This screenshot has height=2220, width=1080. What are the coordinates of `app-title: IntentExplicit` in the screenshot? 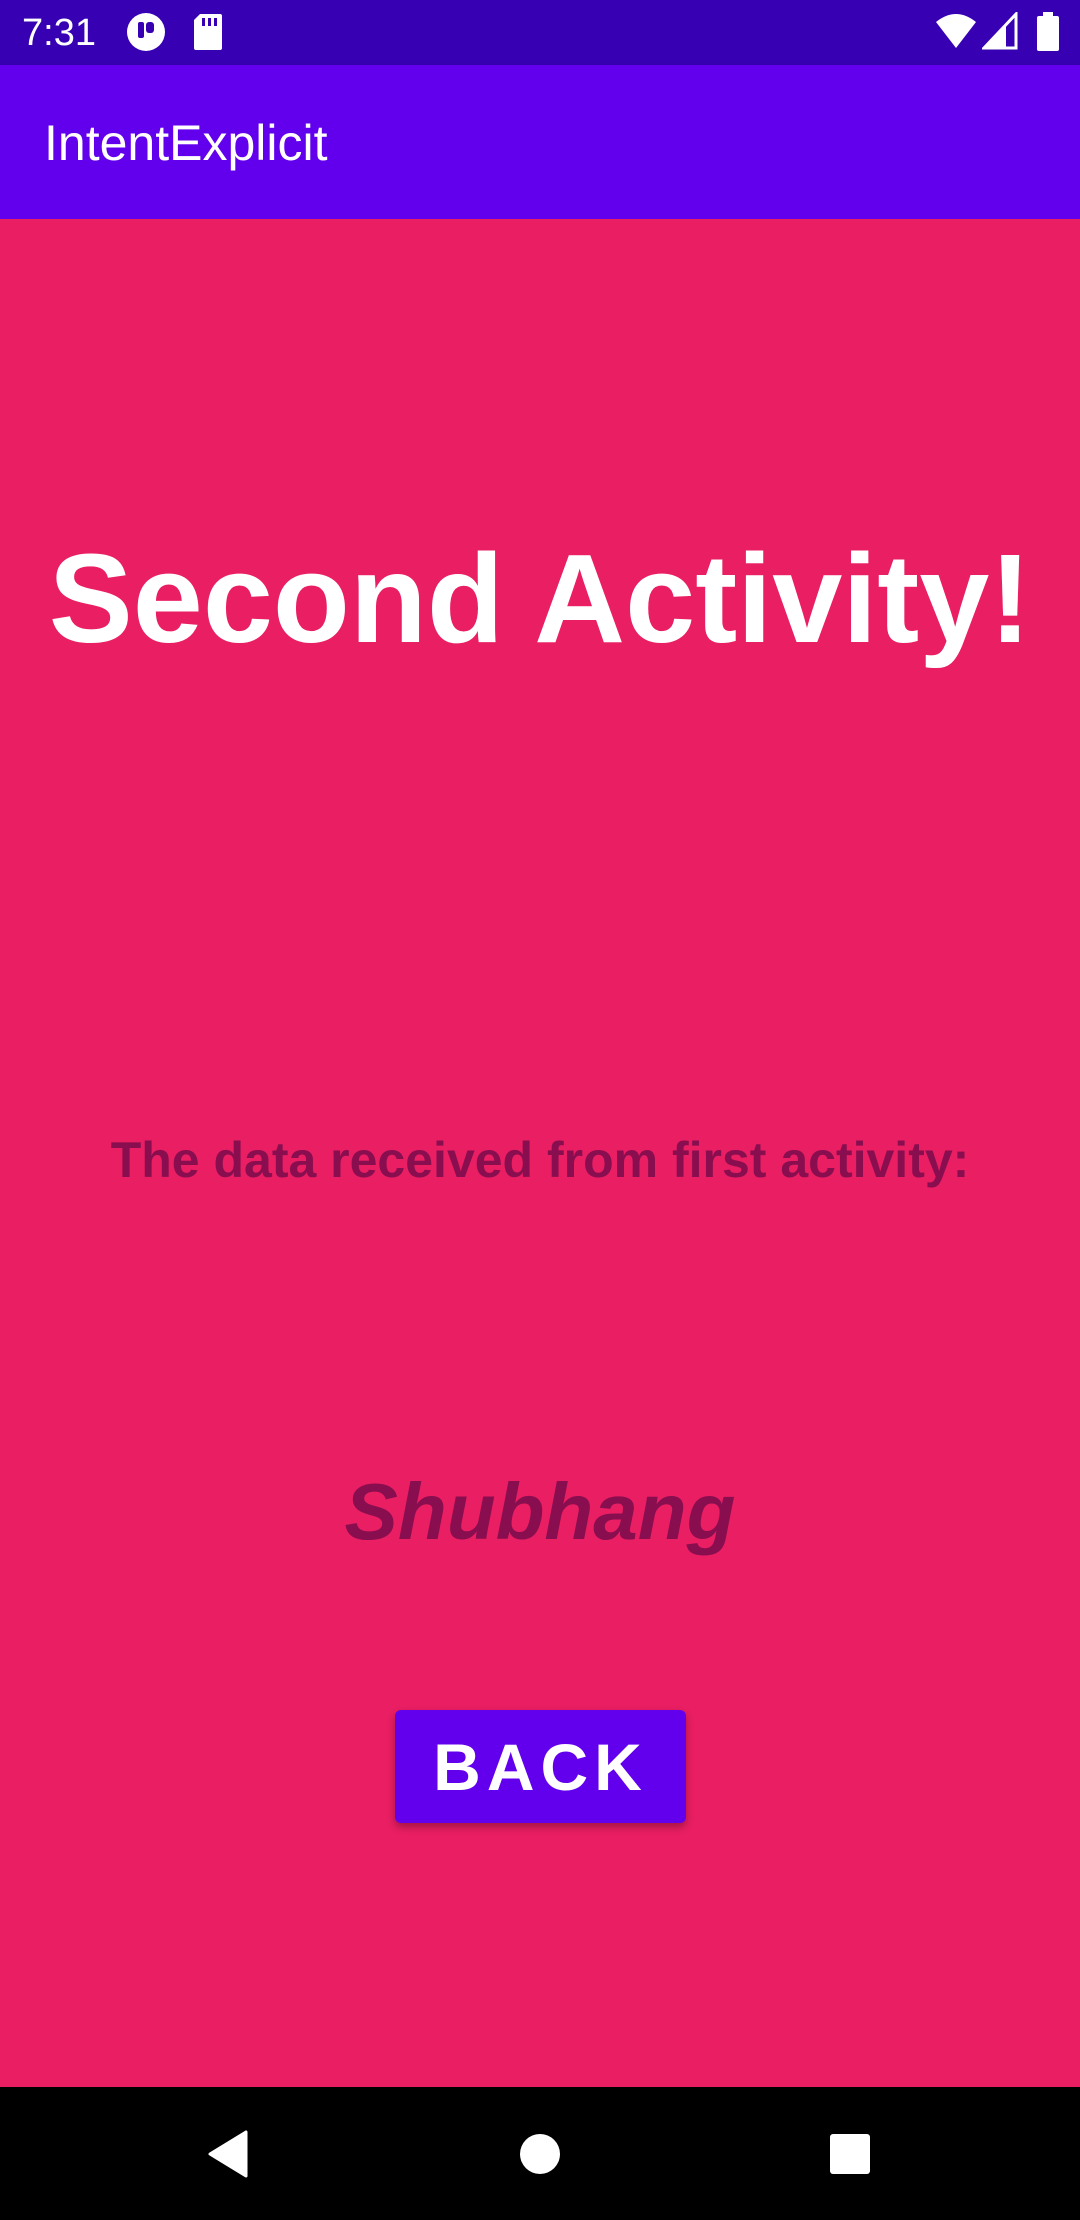 It's located at (186, 143).